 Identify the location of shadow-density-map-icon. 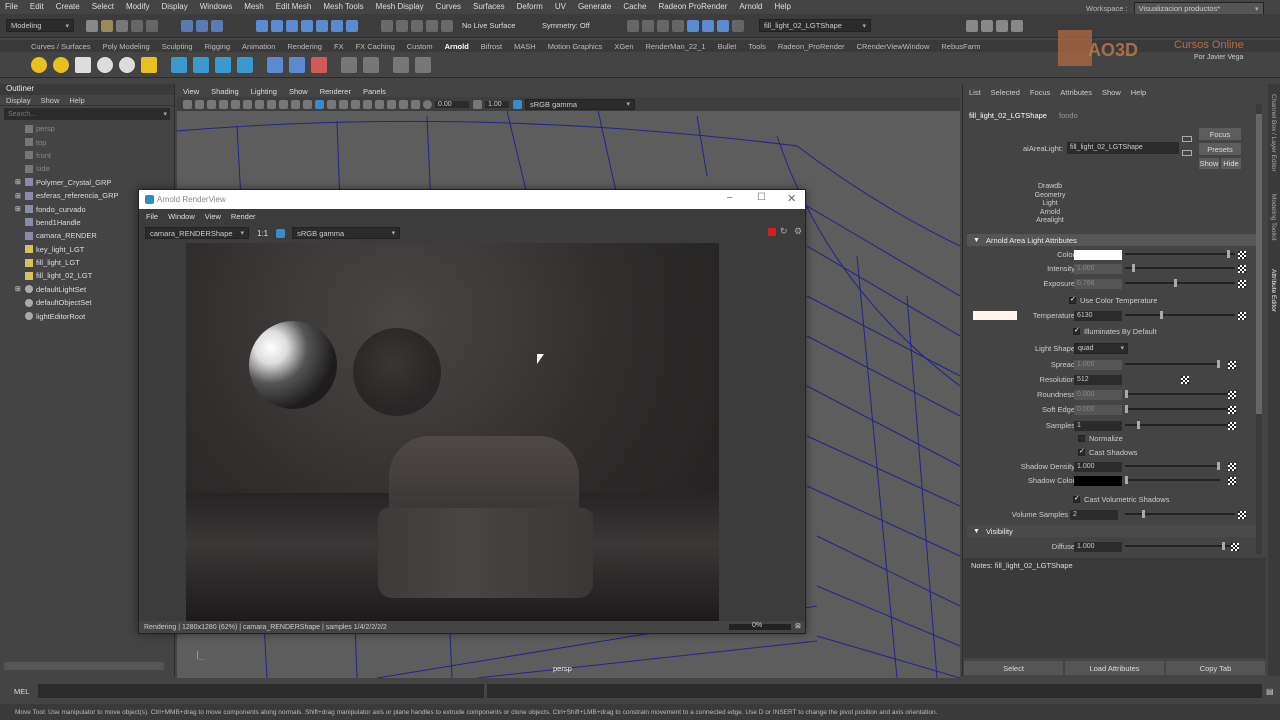
(1232, 466).